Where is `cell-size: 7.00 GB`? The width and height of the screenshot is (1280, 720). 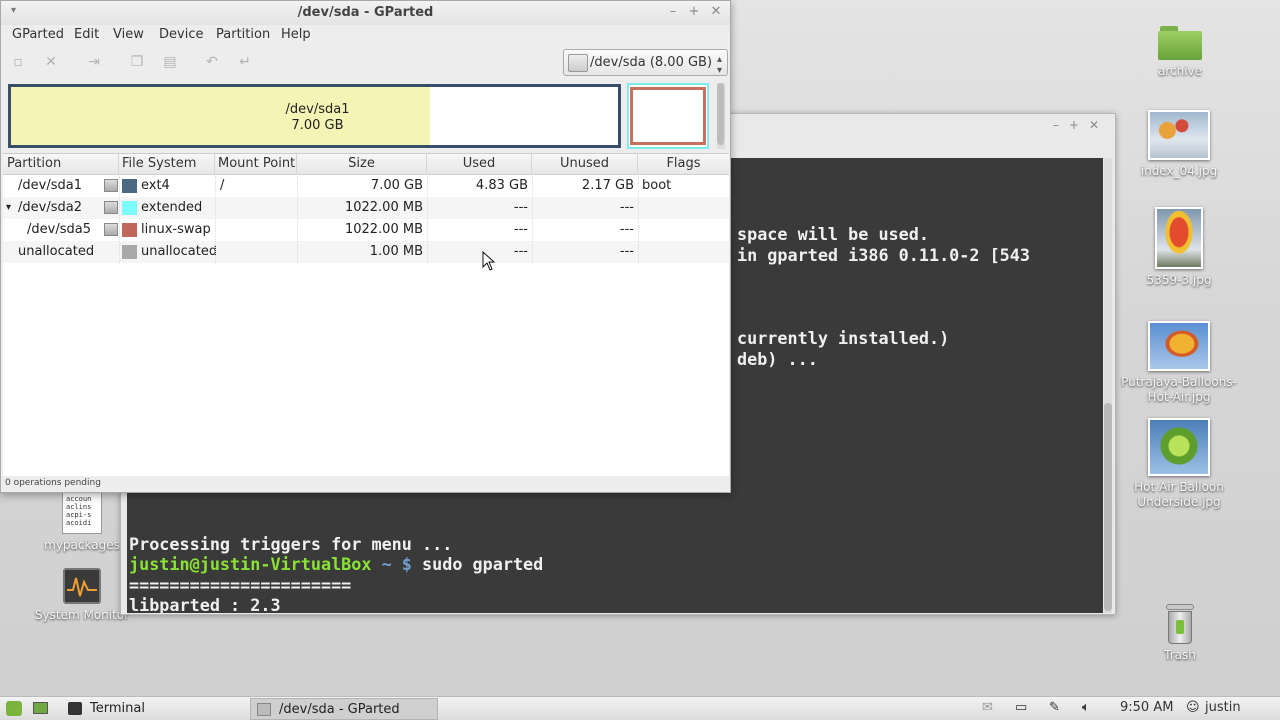
cell-size: 7.00 GB is located at coordinates (396, 185).